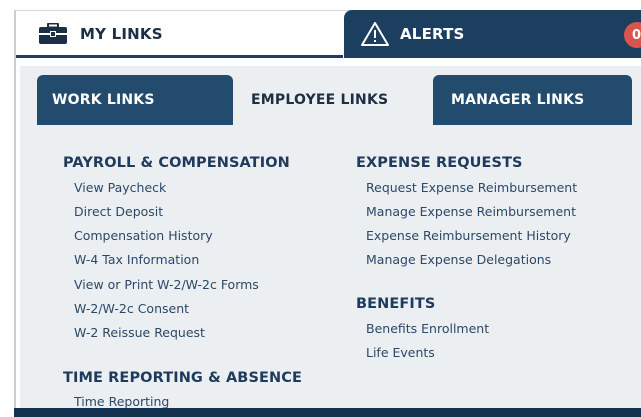 The width and height of the screenshot is (641, 417). Describe the element at coordinates (7, 208) in the screenshot. I see `left-margin` at that location.